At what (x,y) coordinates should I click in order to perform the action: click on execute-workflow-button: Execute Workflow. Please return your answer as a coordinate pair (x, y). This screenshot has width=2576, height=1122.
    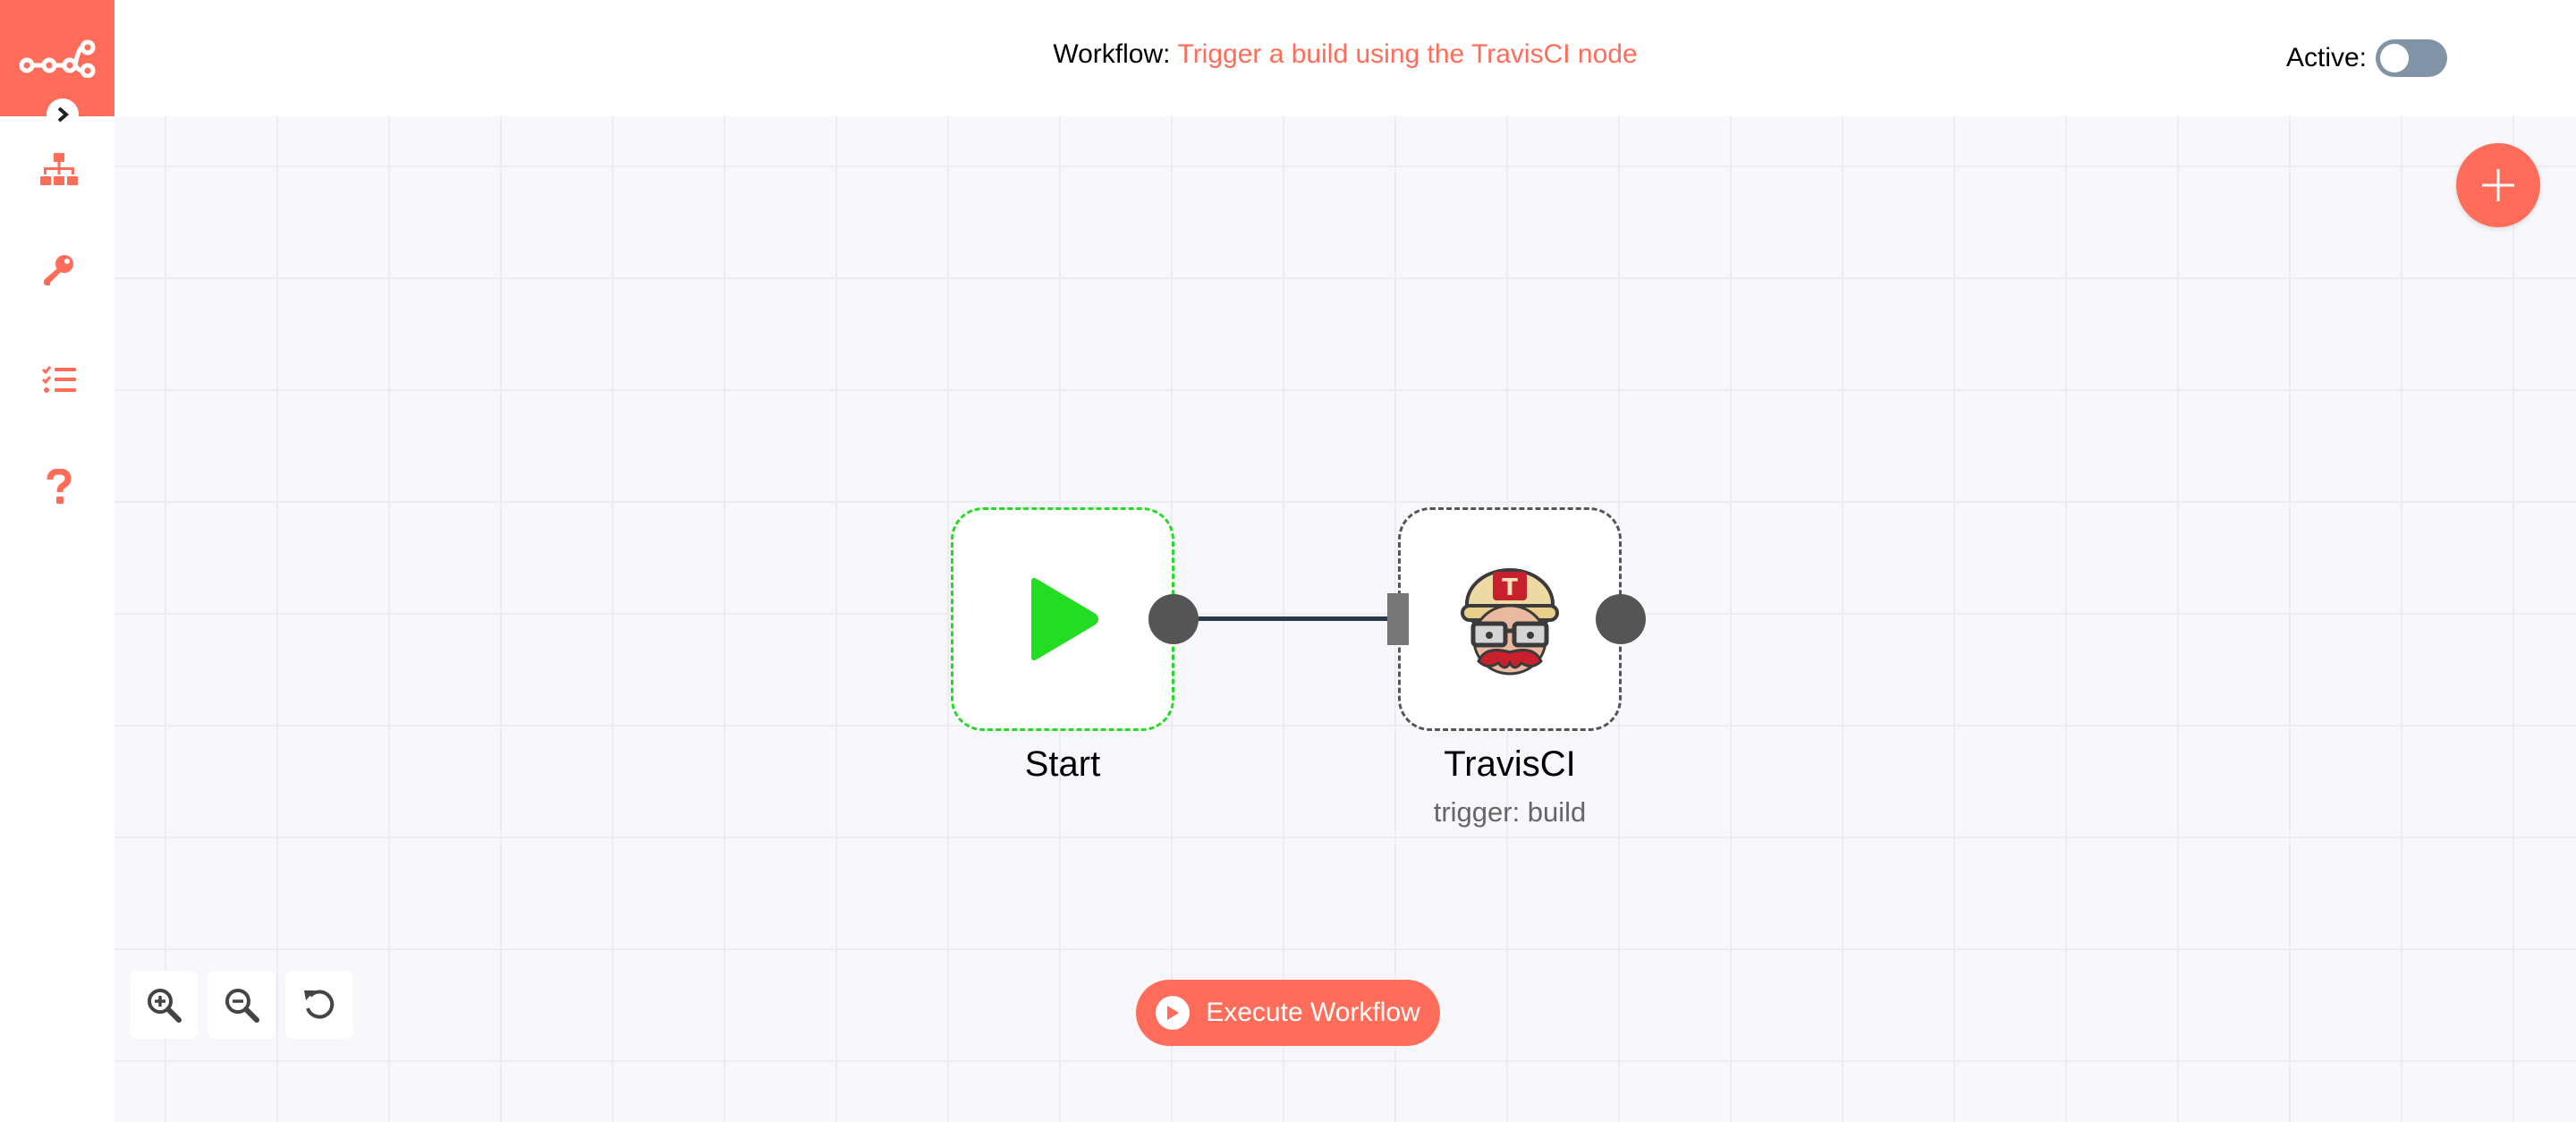
    Looking at the image, I should click on (1288, 1013).